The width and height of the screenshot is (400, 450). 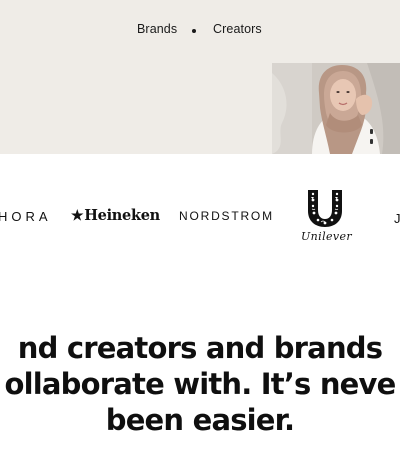 What do you see at coordinates (237, 29) in the screenshot?
I see `nav-link-creators: Creators` at bounding box center [237, 29].